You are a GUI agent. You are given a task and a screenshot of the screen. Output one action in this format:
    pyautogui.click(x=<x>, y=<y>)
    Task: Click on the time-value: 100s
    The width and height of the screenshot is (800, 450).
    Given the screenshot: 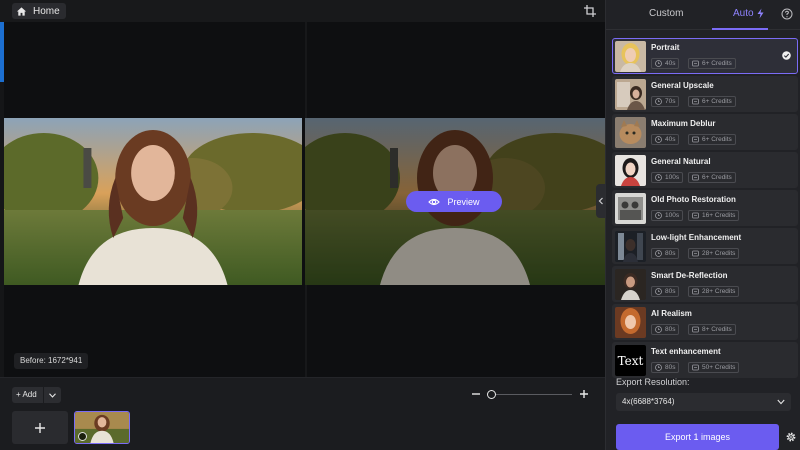 What is the action you would take?
    pyautogui.click(x=672, y=215)
    